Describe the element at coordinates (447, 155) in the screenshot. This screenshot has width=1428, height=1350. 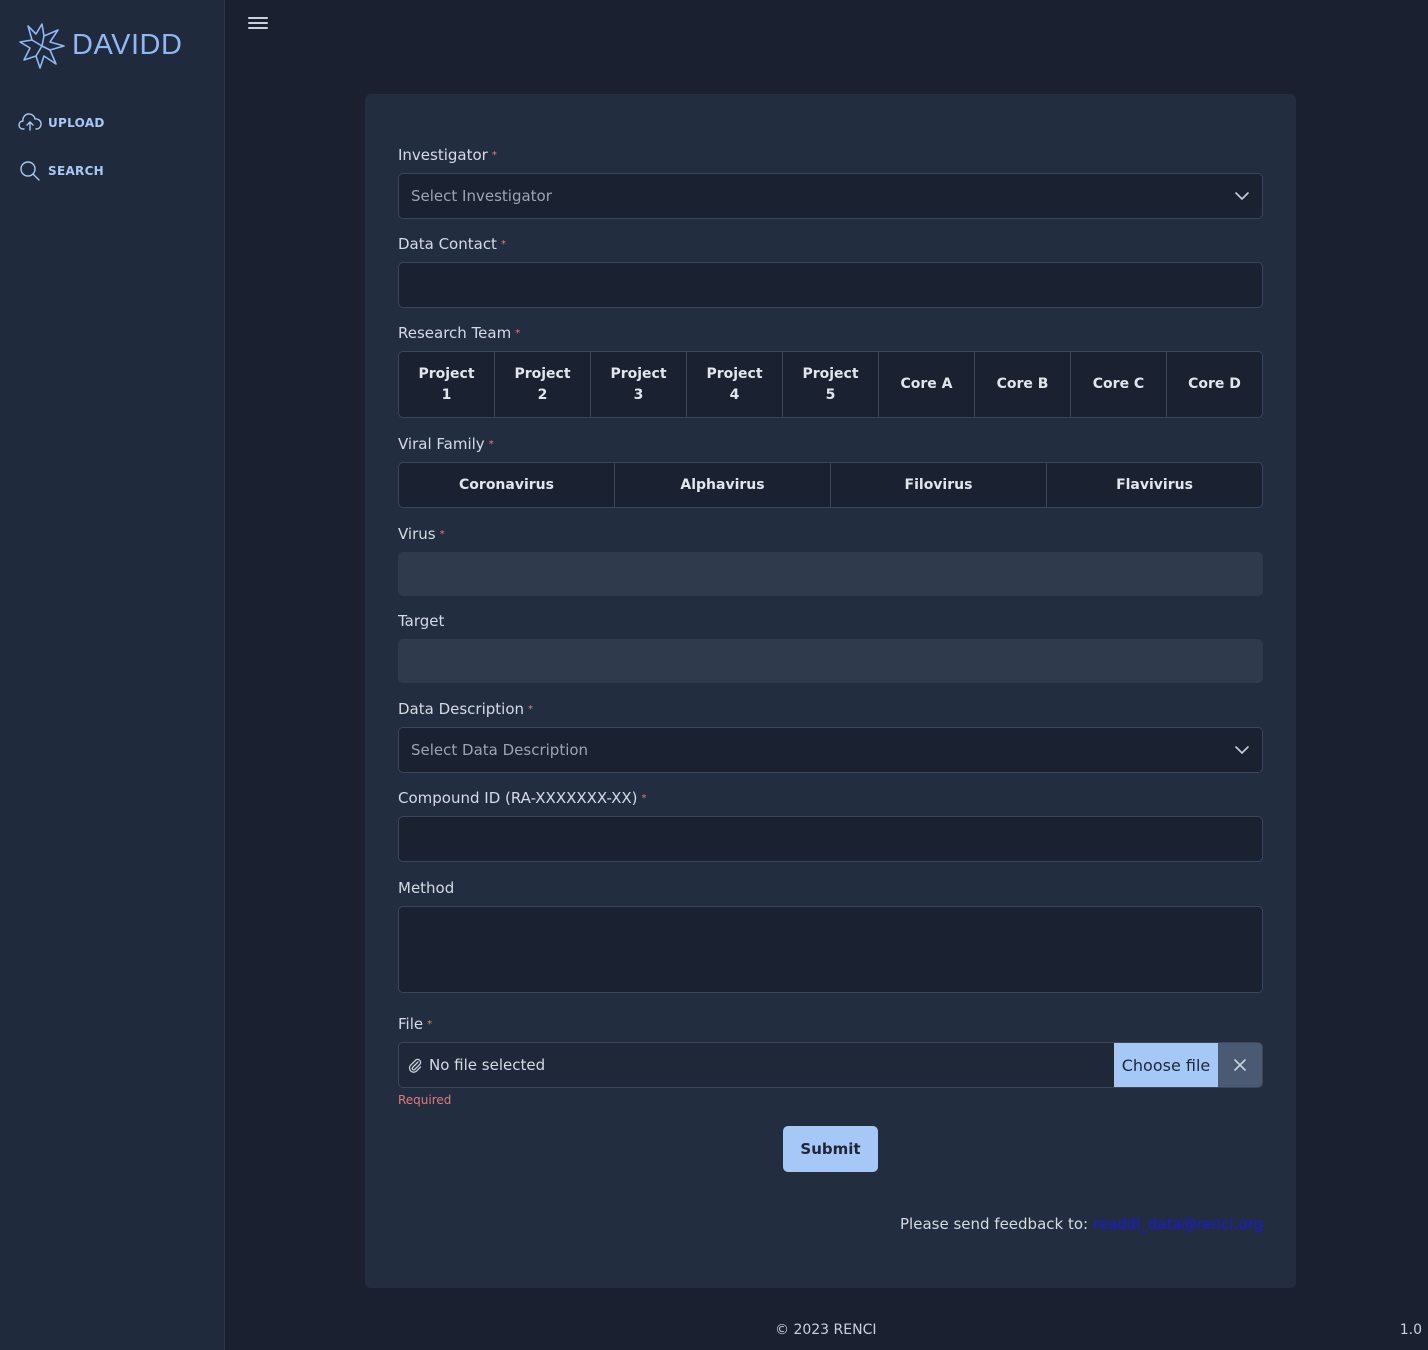
I see `investigator-label: Investigator *` at that location.